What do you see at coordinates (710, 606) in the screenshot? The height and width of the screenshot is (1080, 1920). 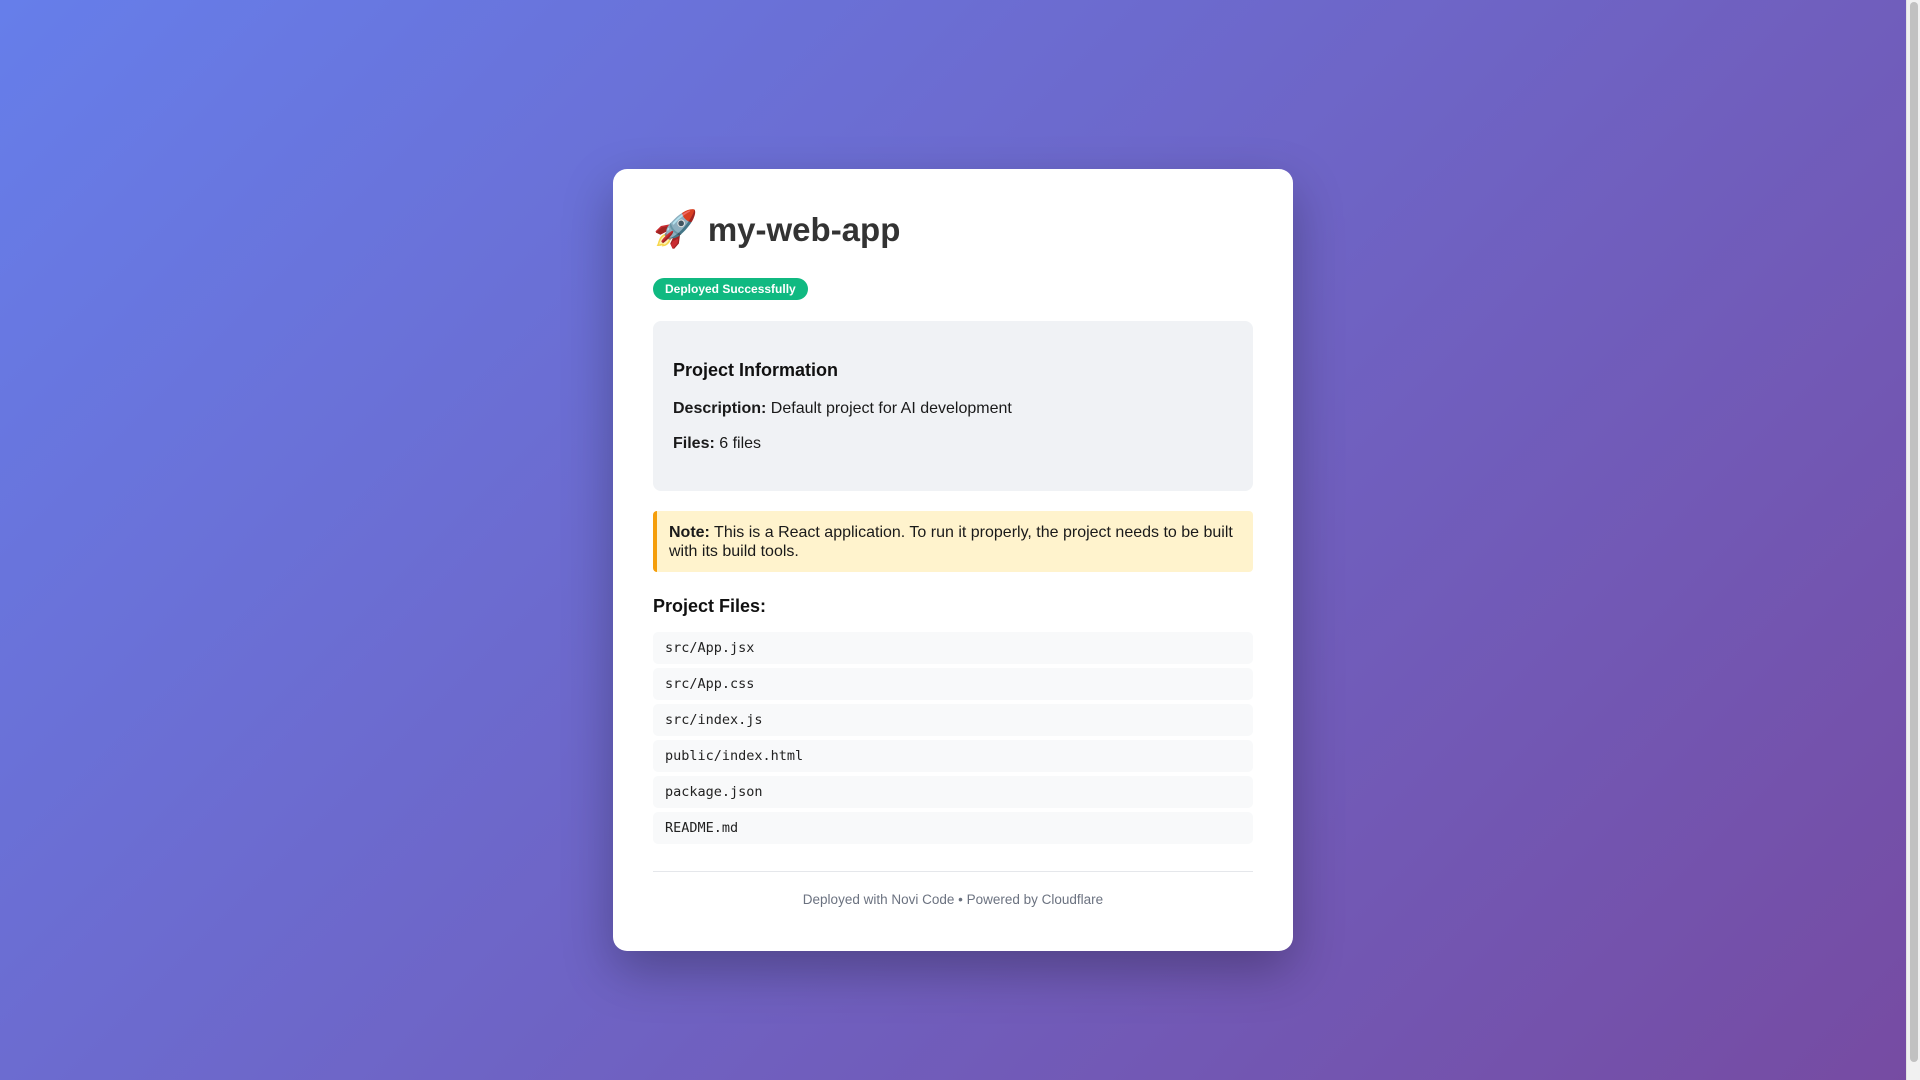 I see `project-files-heading: Project Files:` at bounding box center [710, 606].